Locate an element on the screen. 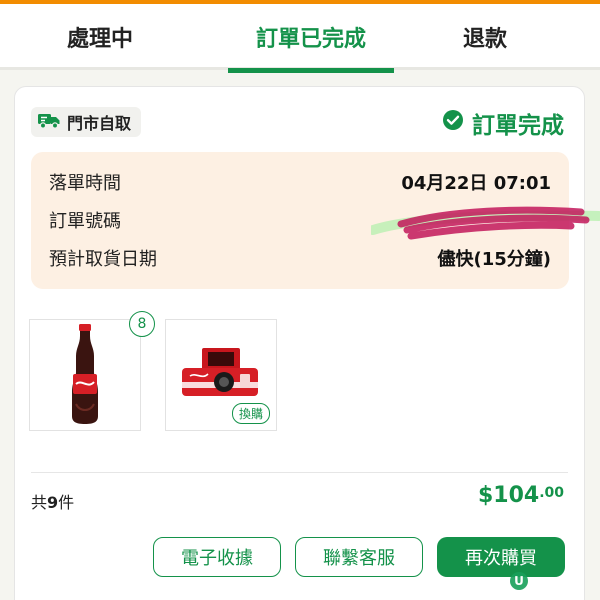 The height and width of the screenshot is (600, 600). pickup-method-label: 門市自取 is located at coordinates (99, 123).